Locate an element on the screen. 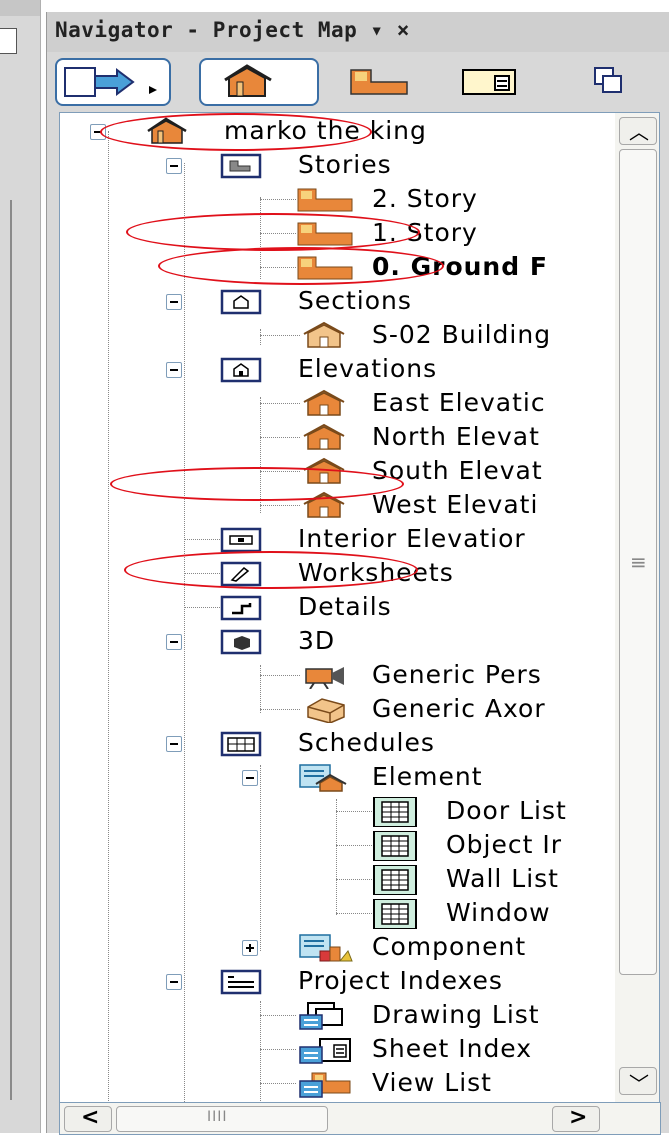 This screenshot has height=1135, width=669. vertical-scroll-thumb: ≡ is located at coordinates (638, 562).